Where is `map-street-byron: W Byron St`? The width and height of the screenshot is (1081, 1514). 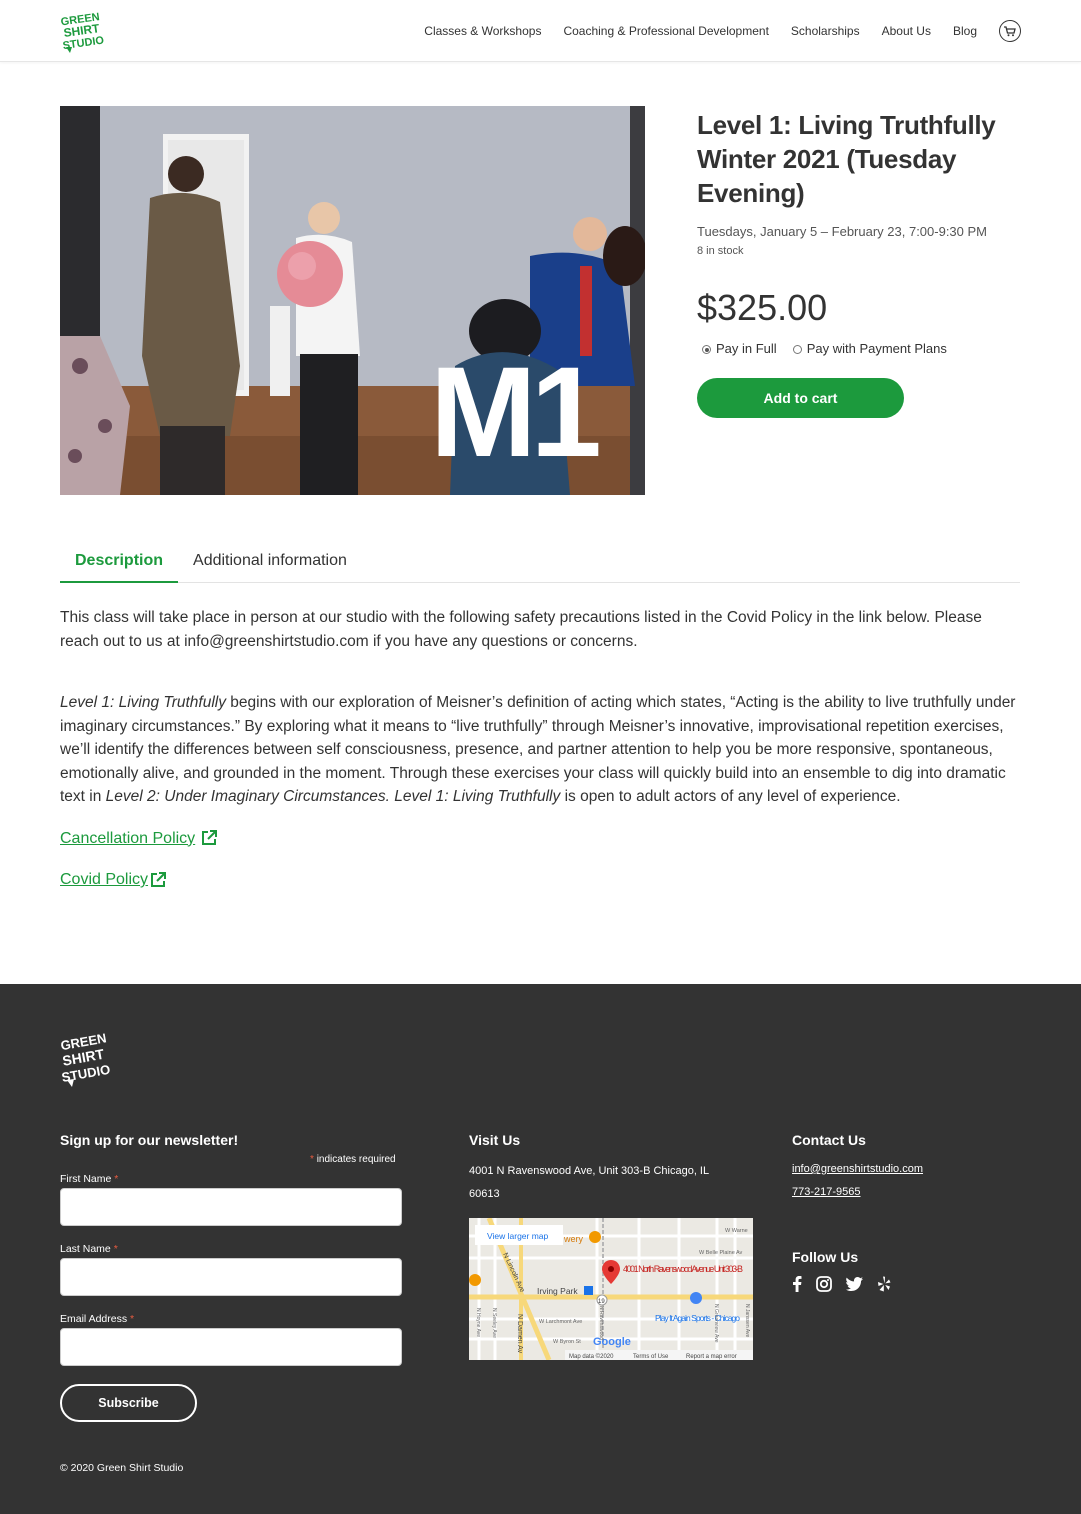 map-street-byron: W Byron St is located at coordinates (567, 1342).